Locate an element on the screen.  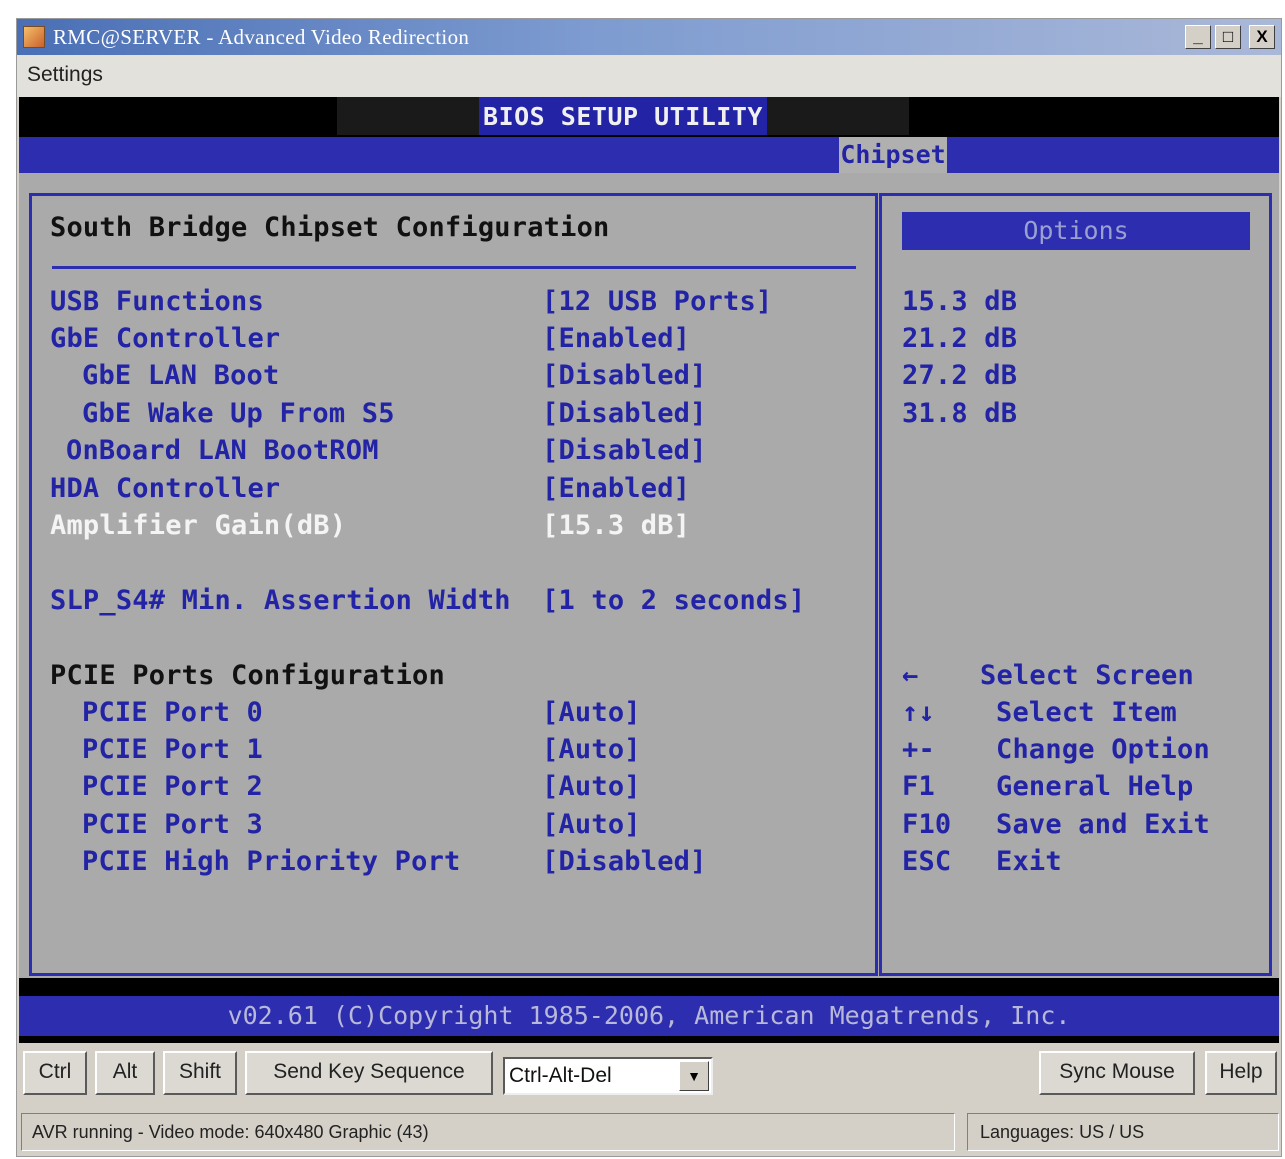
help-key: ESC is located at coordinates (927, 861).